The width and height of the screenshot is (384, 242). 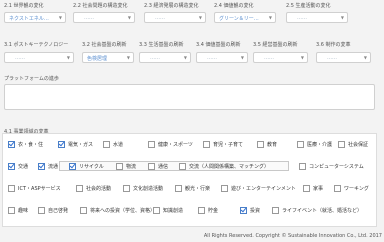 What do you see at coordinates (97, 59) in the screenshot?
I see `select-social-infrastructure-value: 色検居理` at bounding box center [97, 59].